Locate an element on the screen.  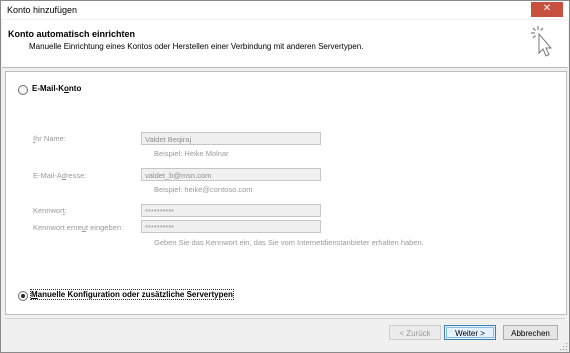
email-account-label: E-Mail-Konto is located at coordinates (56, 88).